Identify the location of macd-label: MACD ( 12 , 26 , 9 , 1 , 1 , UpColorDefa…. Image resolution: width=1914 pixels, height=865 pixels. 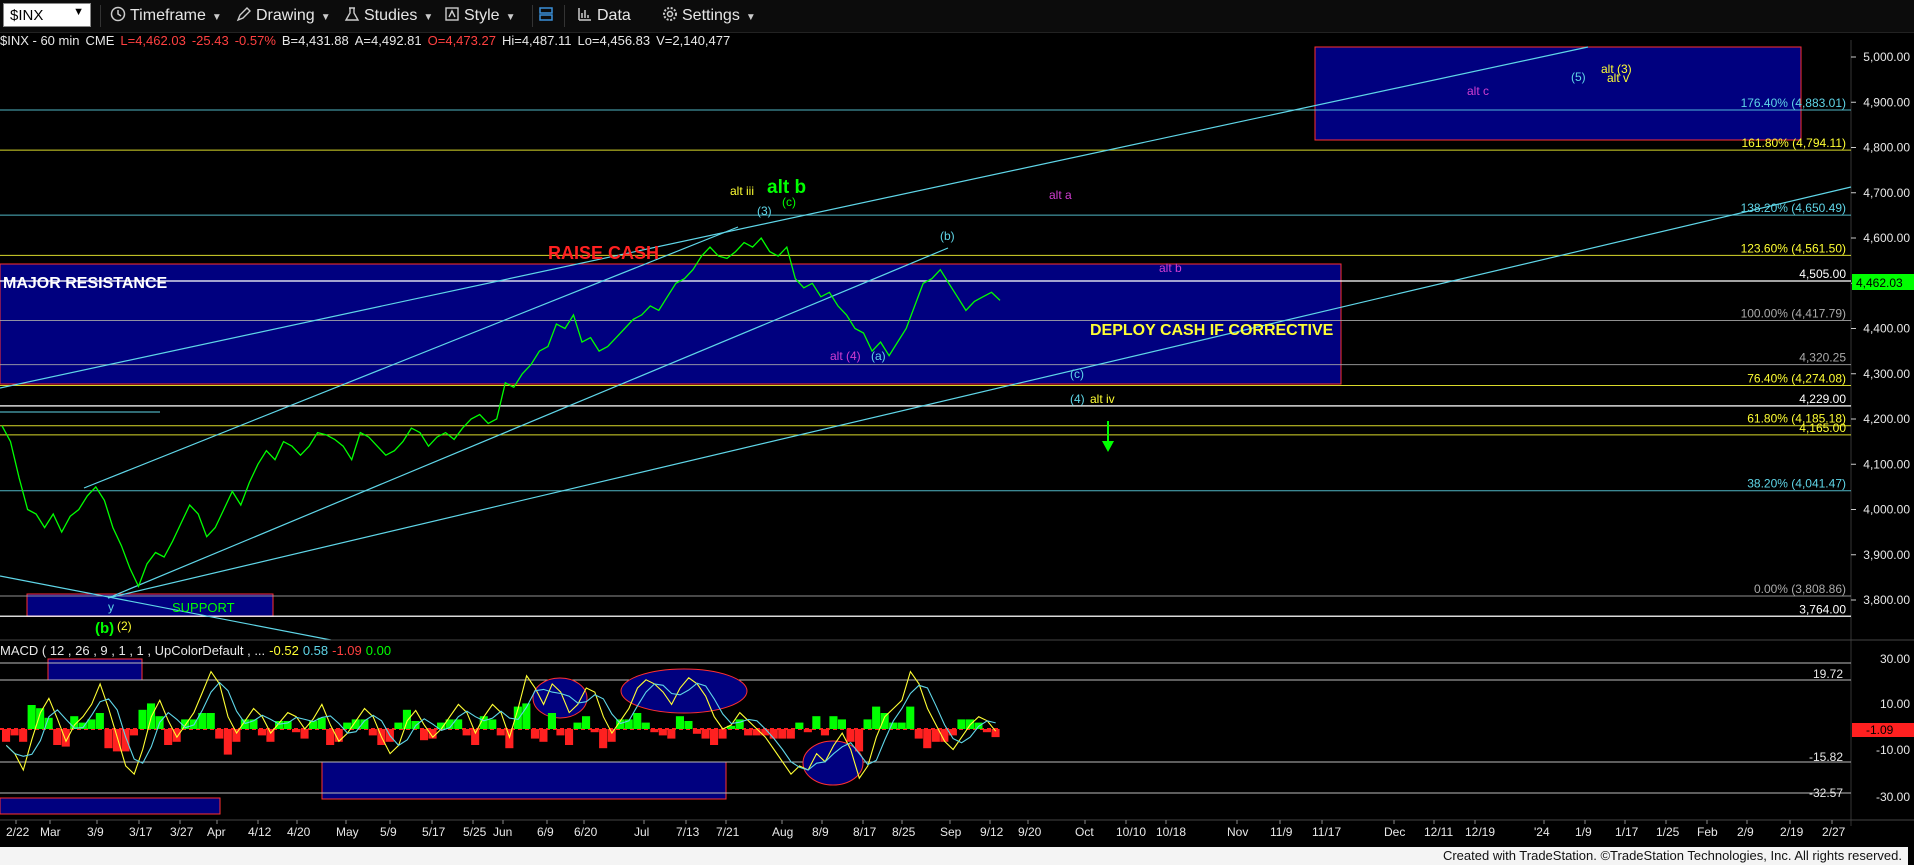
(133, 650).